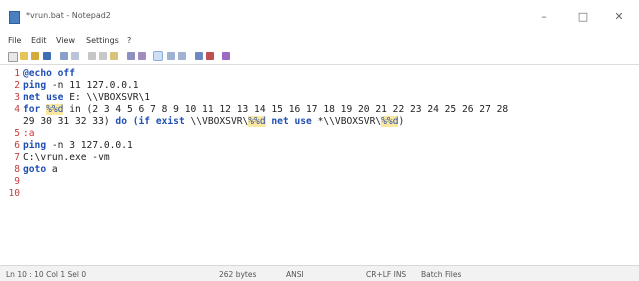 The height and width of the screenshot is (281, 639). I want to click on browse-icon, so click(35, 56).